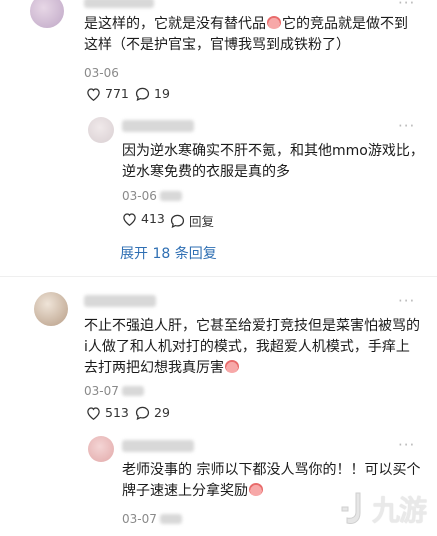 This screenshot has height=536, width=437. What do you see at coordinates (192, 220) in the screenshot?
I see `reply-button: 回复` at bounding box center [192, 220].